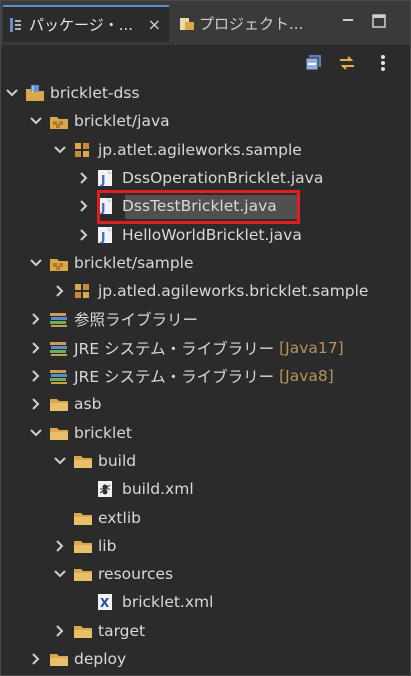  I want to click on tree-item-label: 参照ライブラリー, so click(136, 320).